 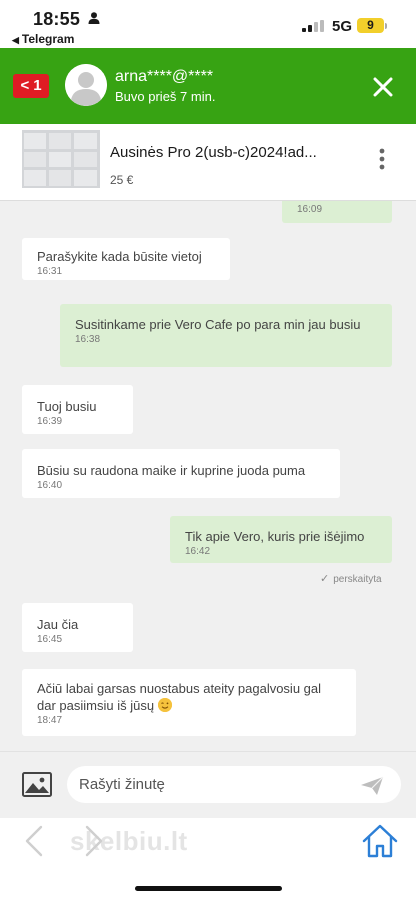 What do you see at coordinates (313, 26) in the screenshot?
I see `signal-bars-icon` at bounding box center [313, 26].